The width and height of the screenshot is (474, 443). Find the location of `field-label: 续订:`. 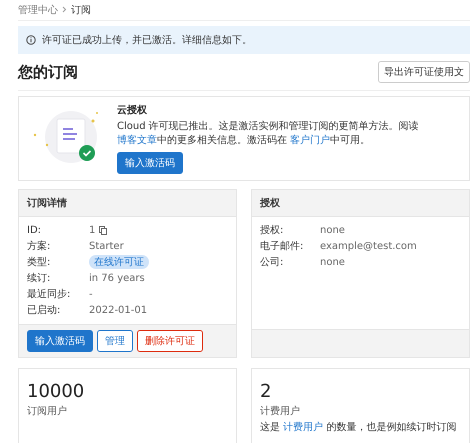

field-label: 续订: is located at coordinates (39, 278).